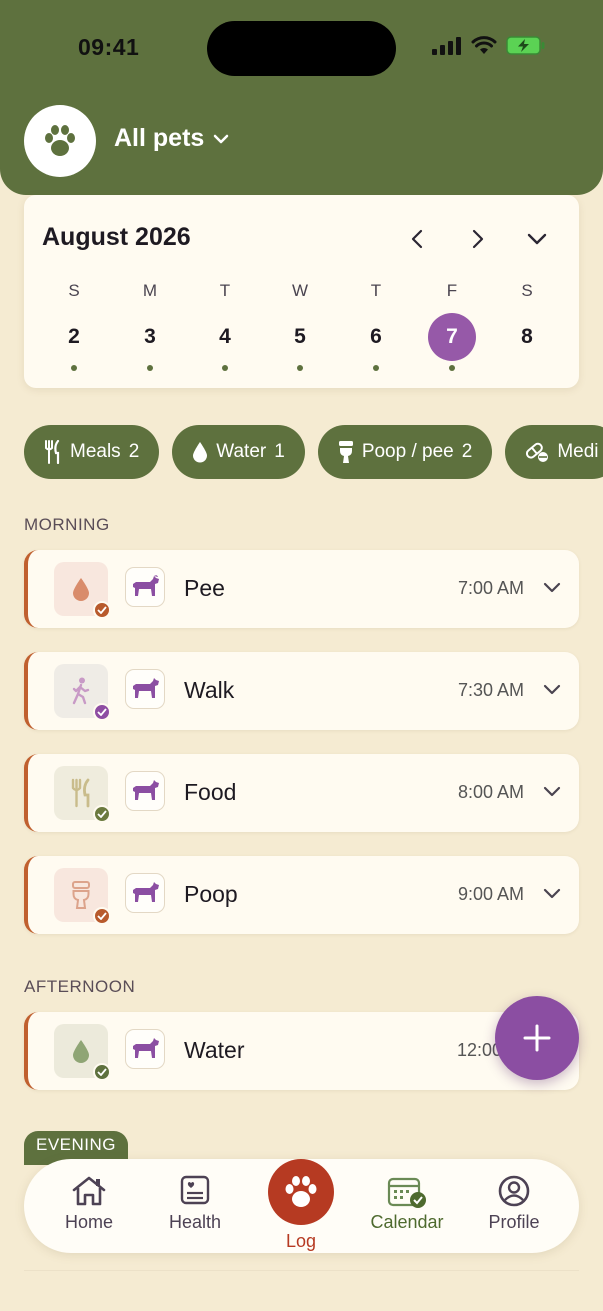 The image size is (603, 1311). What do you see at coordinates (407, 1222) in the screenshot?
I see `tab-label: Calendar` at bounding box center [407, 1222].